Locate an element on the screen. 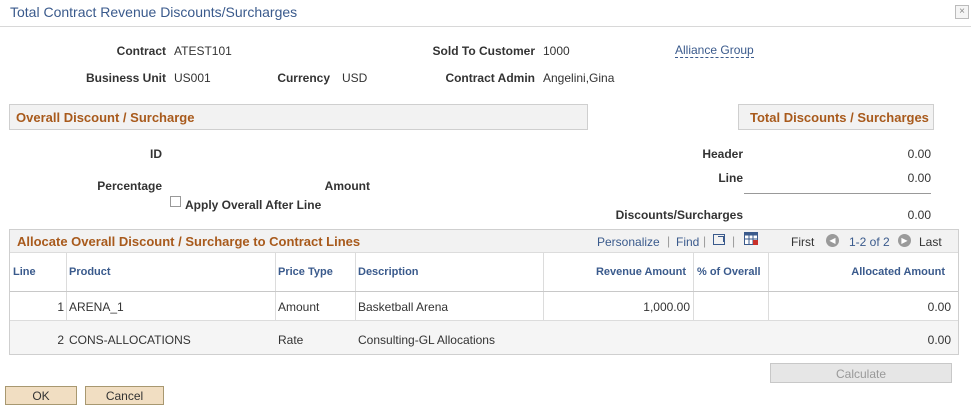 The image size is (971, 413). personalize-link: Personalize is located at coordinates (628, 242).